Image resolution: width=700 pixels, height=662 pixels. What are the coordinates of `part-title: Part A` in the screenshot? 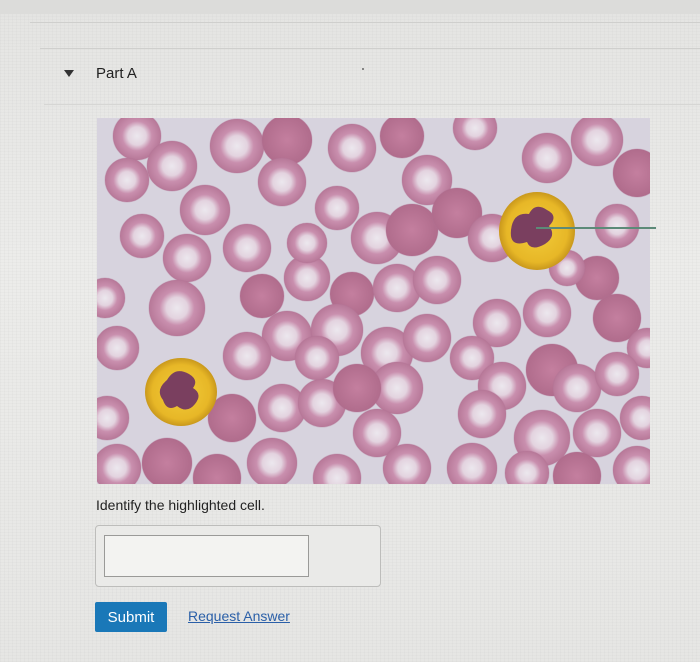 It's located at (116, 73).